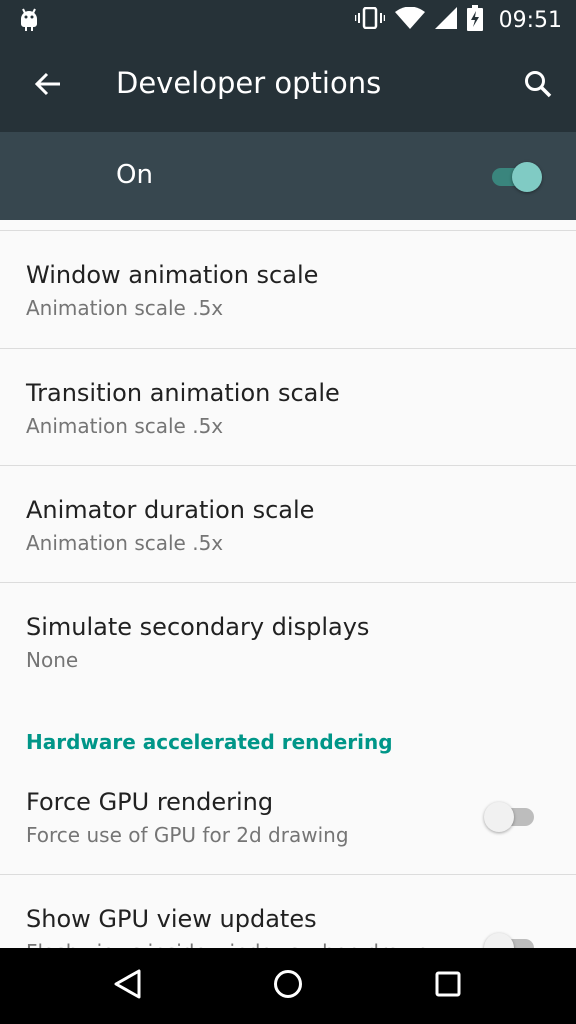 The height and width of the screenshot is (1024, 576). Describe the element at coordinates (445, 20) in the screenshot. I see `signal-icon` at that location.